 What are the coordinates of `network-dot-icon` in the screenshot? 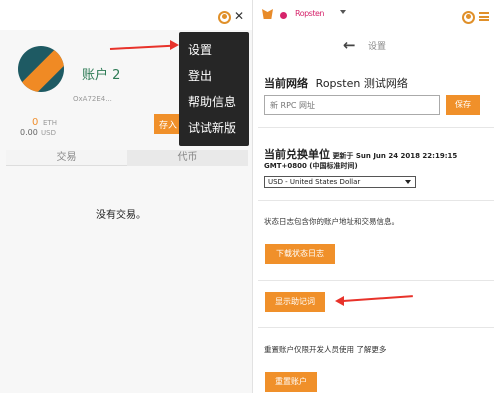 It's located at (283, 15).